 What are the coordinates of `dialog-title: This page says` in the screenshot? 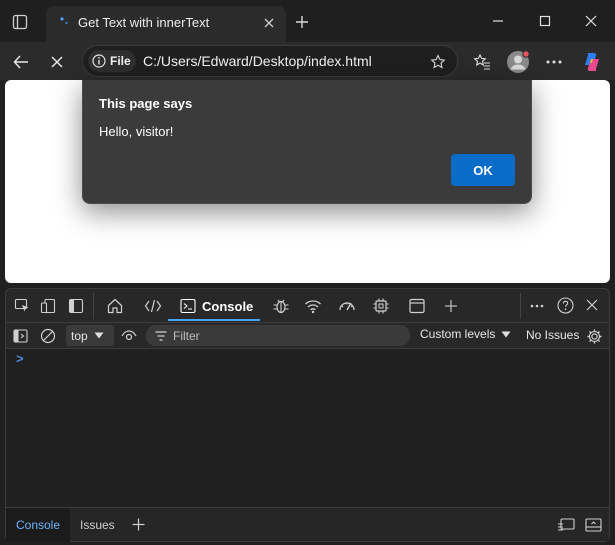 It's located at (146, 103).